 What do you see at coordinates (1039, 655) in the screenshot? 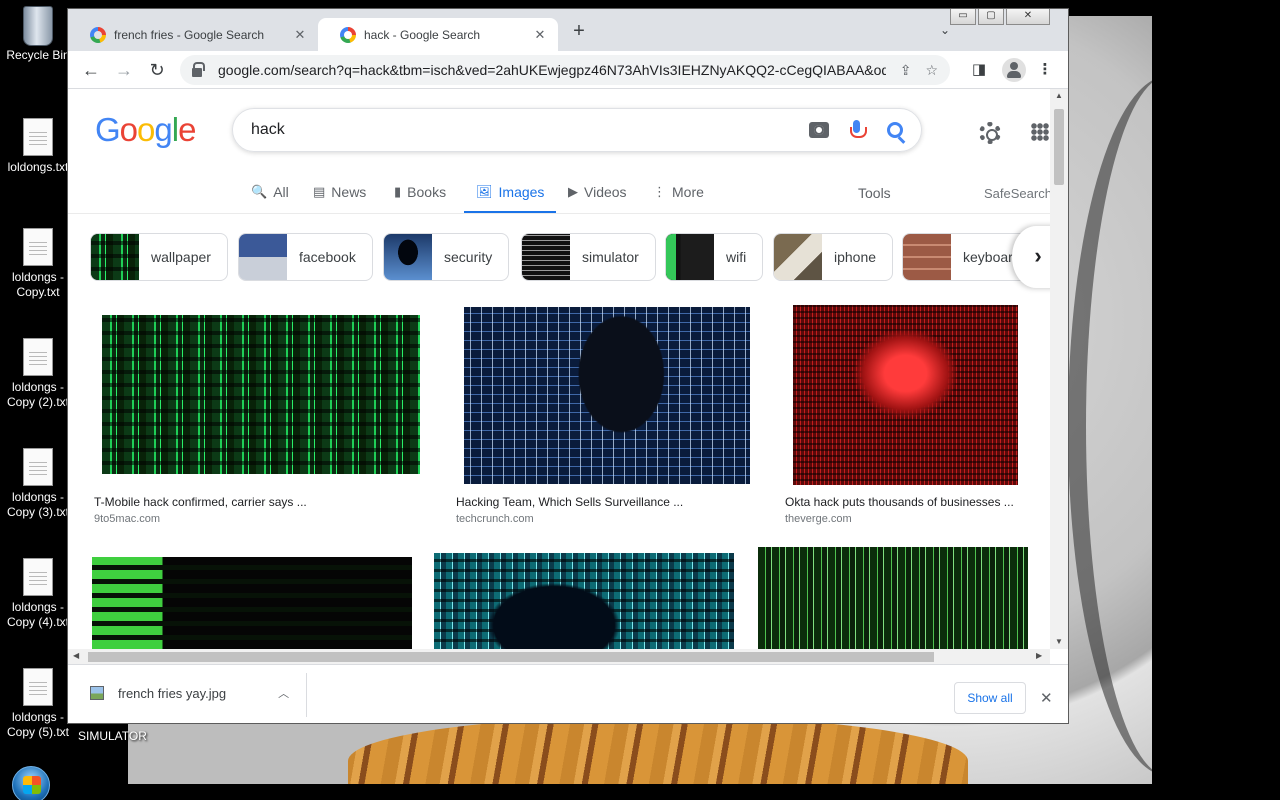
I see `scroll-right-arrow-icon: ▶` at bounding box center [1039, 655].